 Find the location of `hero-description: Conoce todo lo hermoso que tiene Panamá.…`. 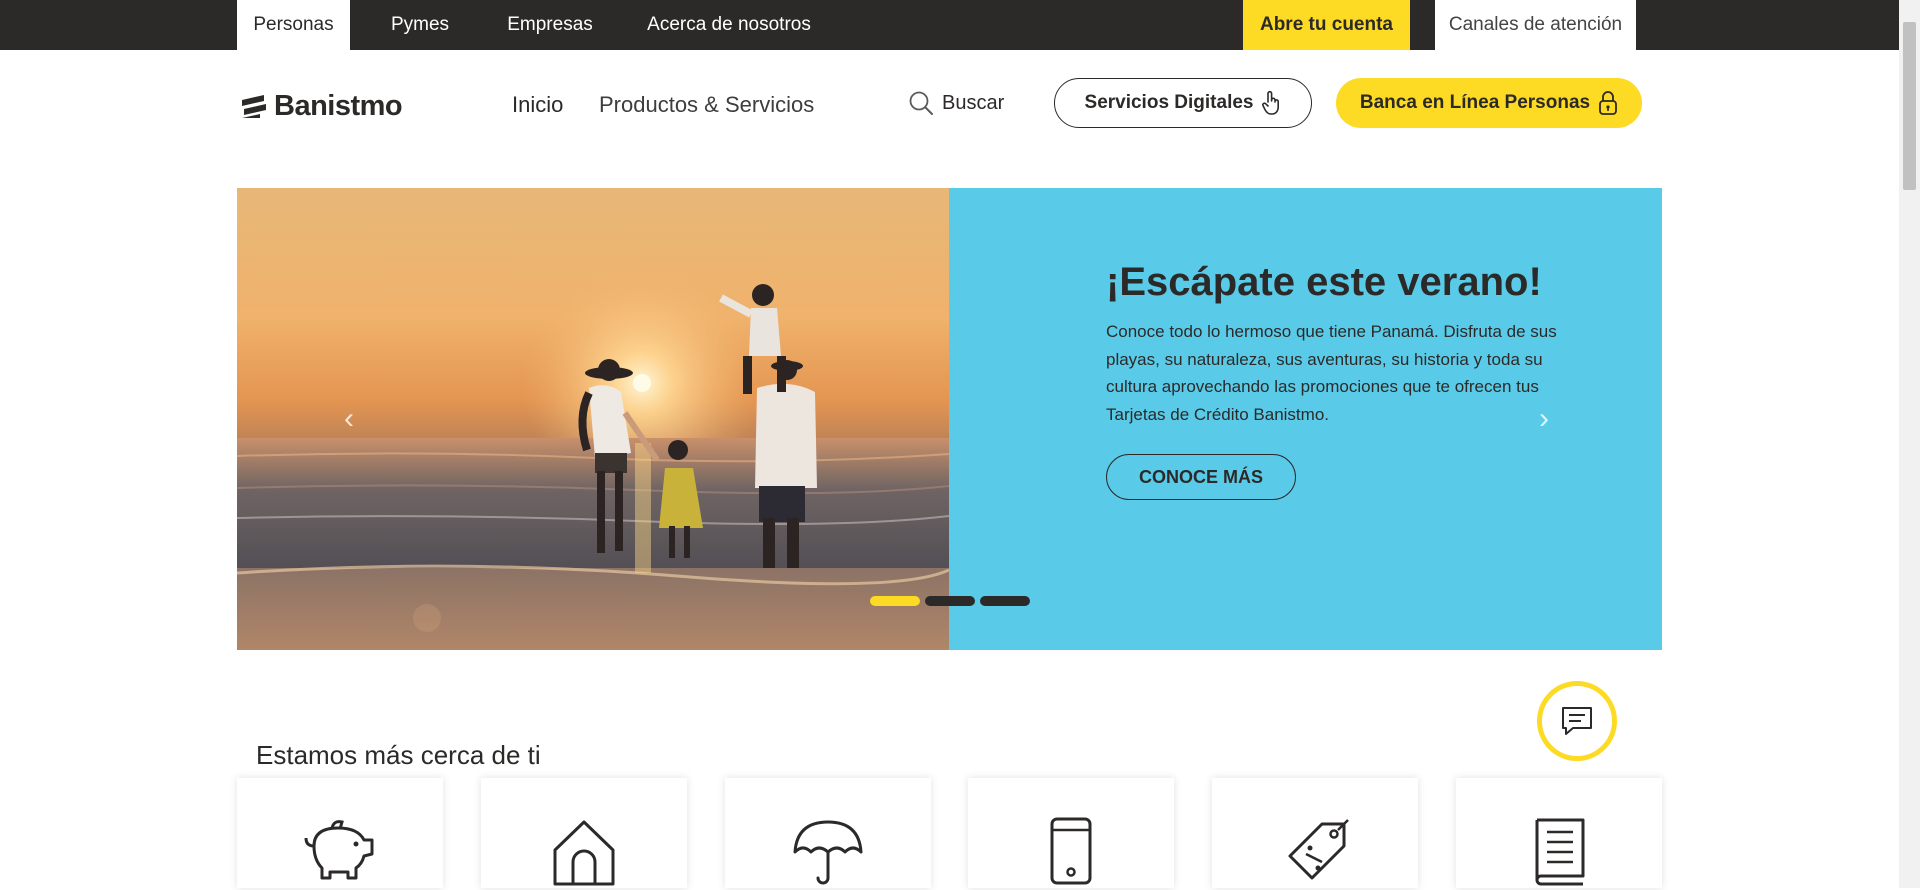

hero-description: Conoce todo lo hermoso que tiene Panamá.… is located at coordinates (1331, 373).